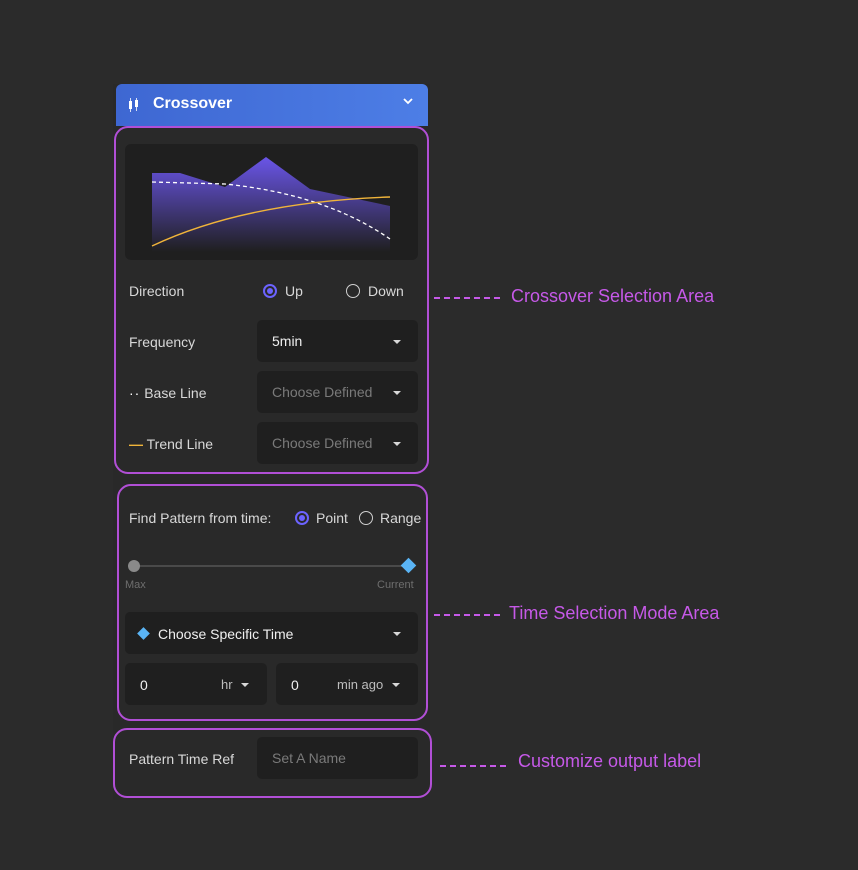  What do you see at coordinates (353, 291) in the screenshot?
I see `direction-down-radio` at bounding box center [353, 291].